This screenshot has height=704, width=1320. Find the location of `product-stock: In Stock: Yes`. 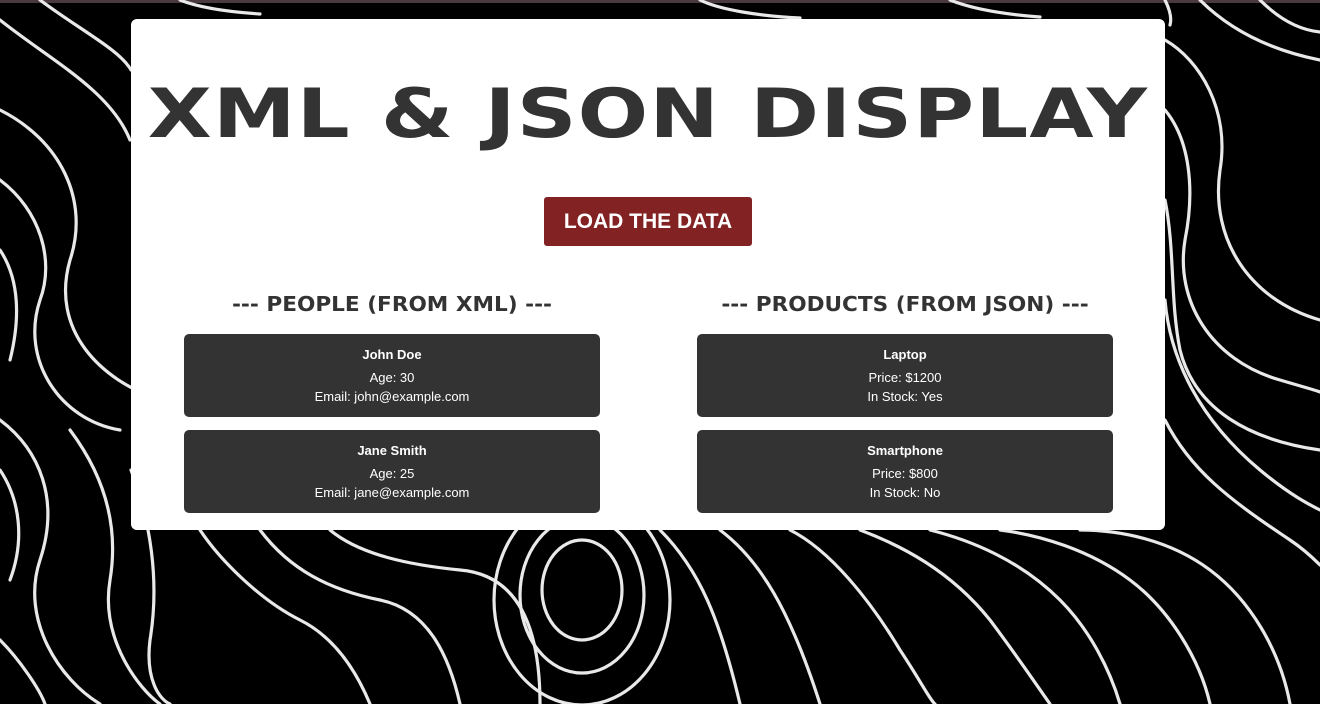

product-stock: In Stock: Yes is located at coordinates (905, 396).